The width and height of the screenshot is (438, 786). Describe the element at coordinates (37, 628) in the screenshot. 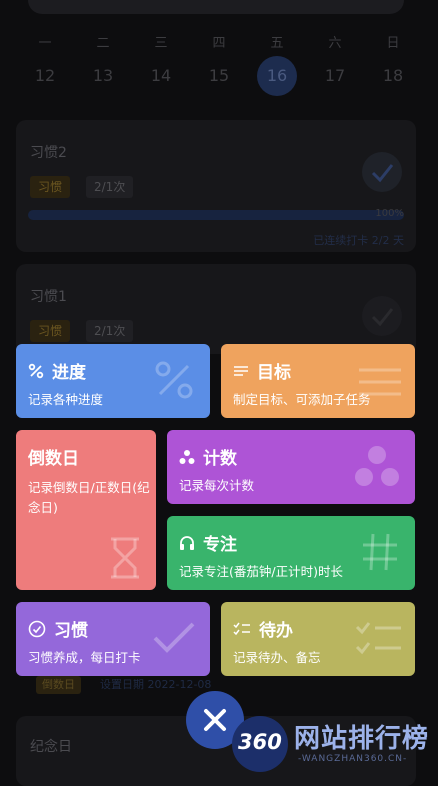

I see `check-circle-icon` at that location.